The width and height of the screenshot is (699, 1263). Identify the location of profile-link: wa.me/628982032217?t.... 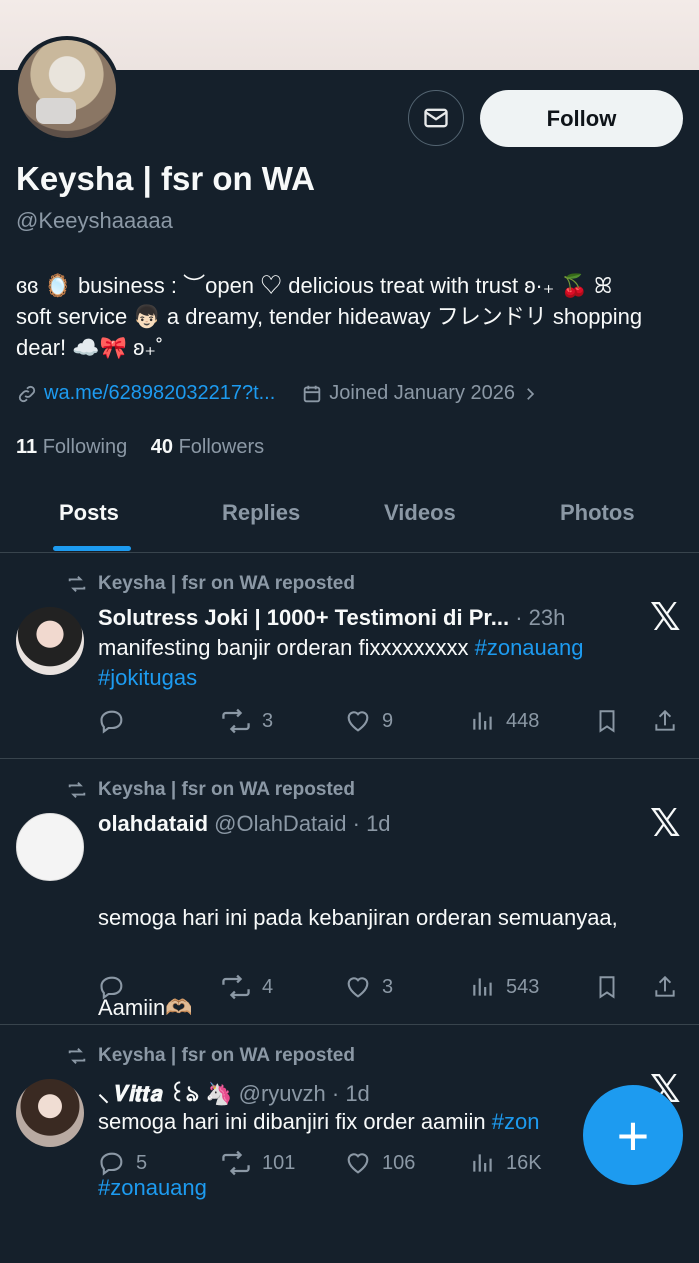
(159, 393).